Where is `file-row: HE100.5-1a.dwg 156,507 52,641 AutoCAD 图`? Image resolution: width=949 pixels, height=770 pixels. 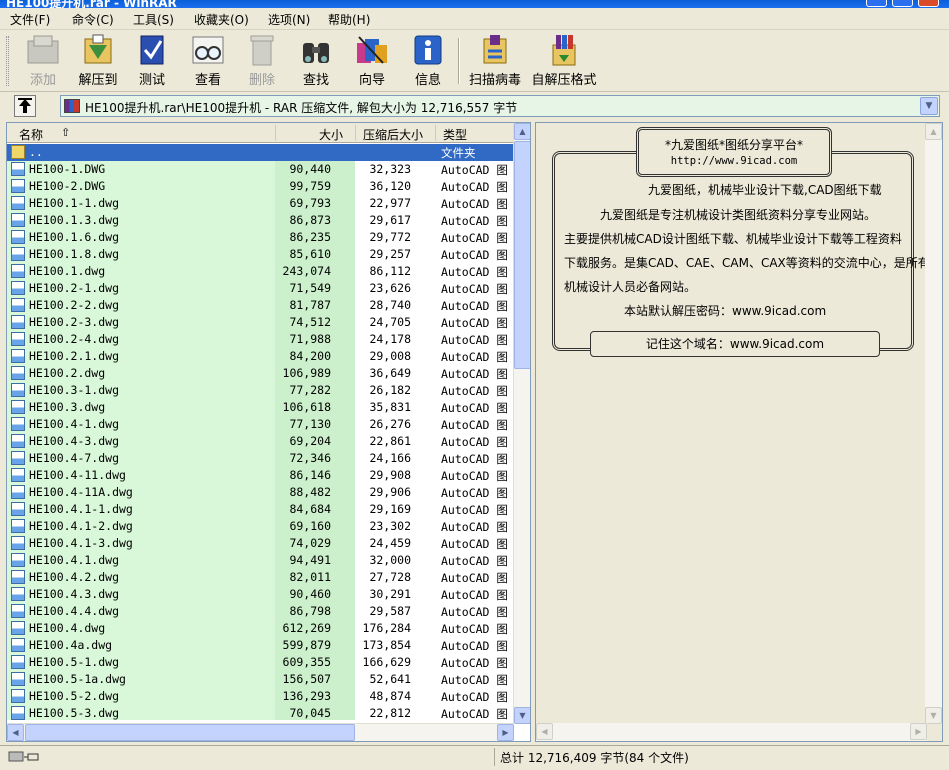
file-row: HE100.5-1a.dwg 156,507 52,641 AutoCAD 图 is located at coordinates (260, 679).